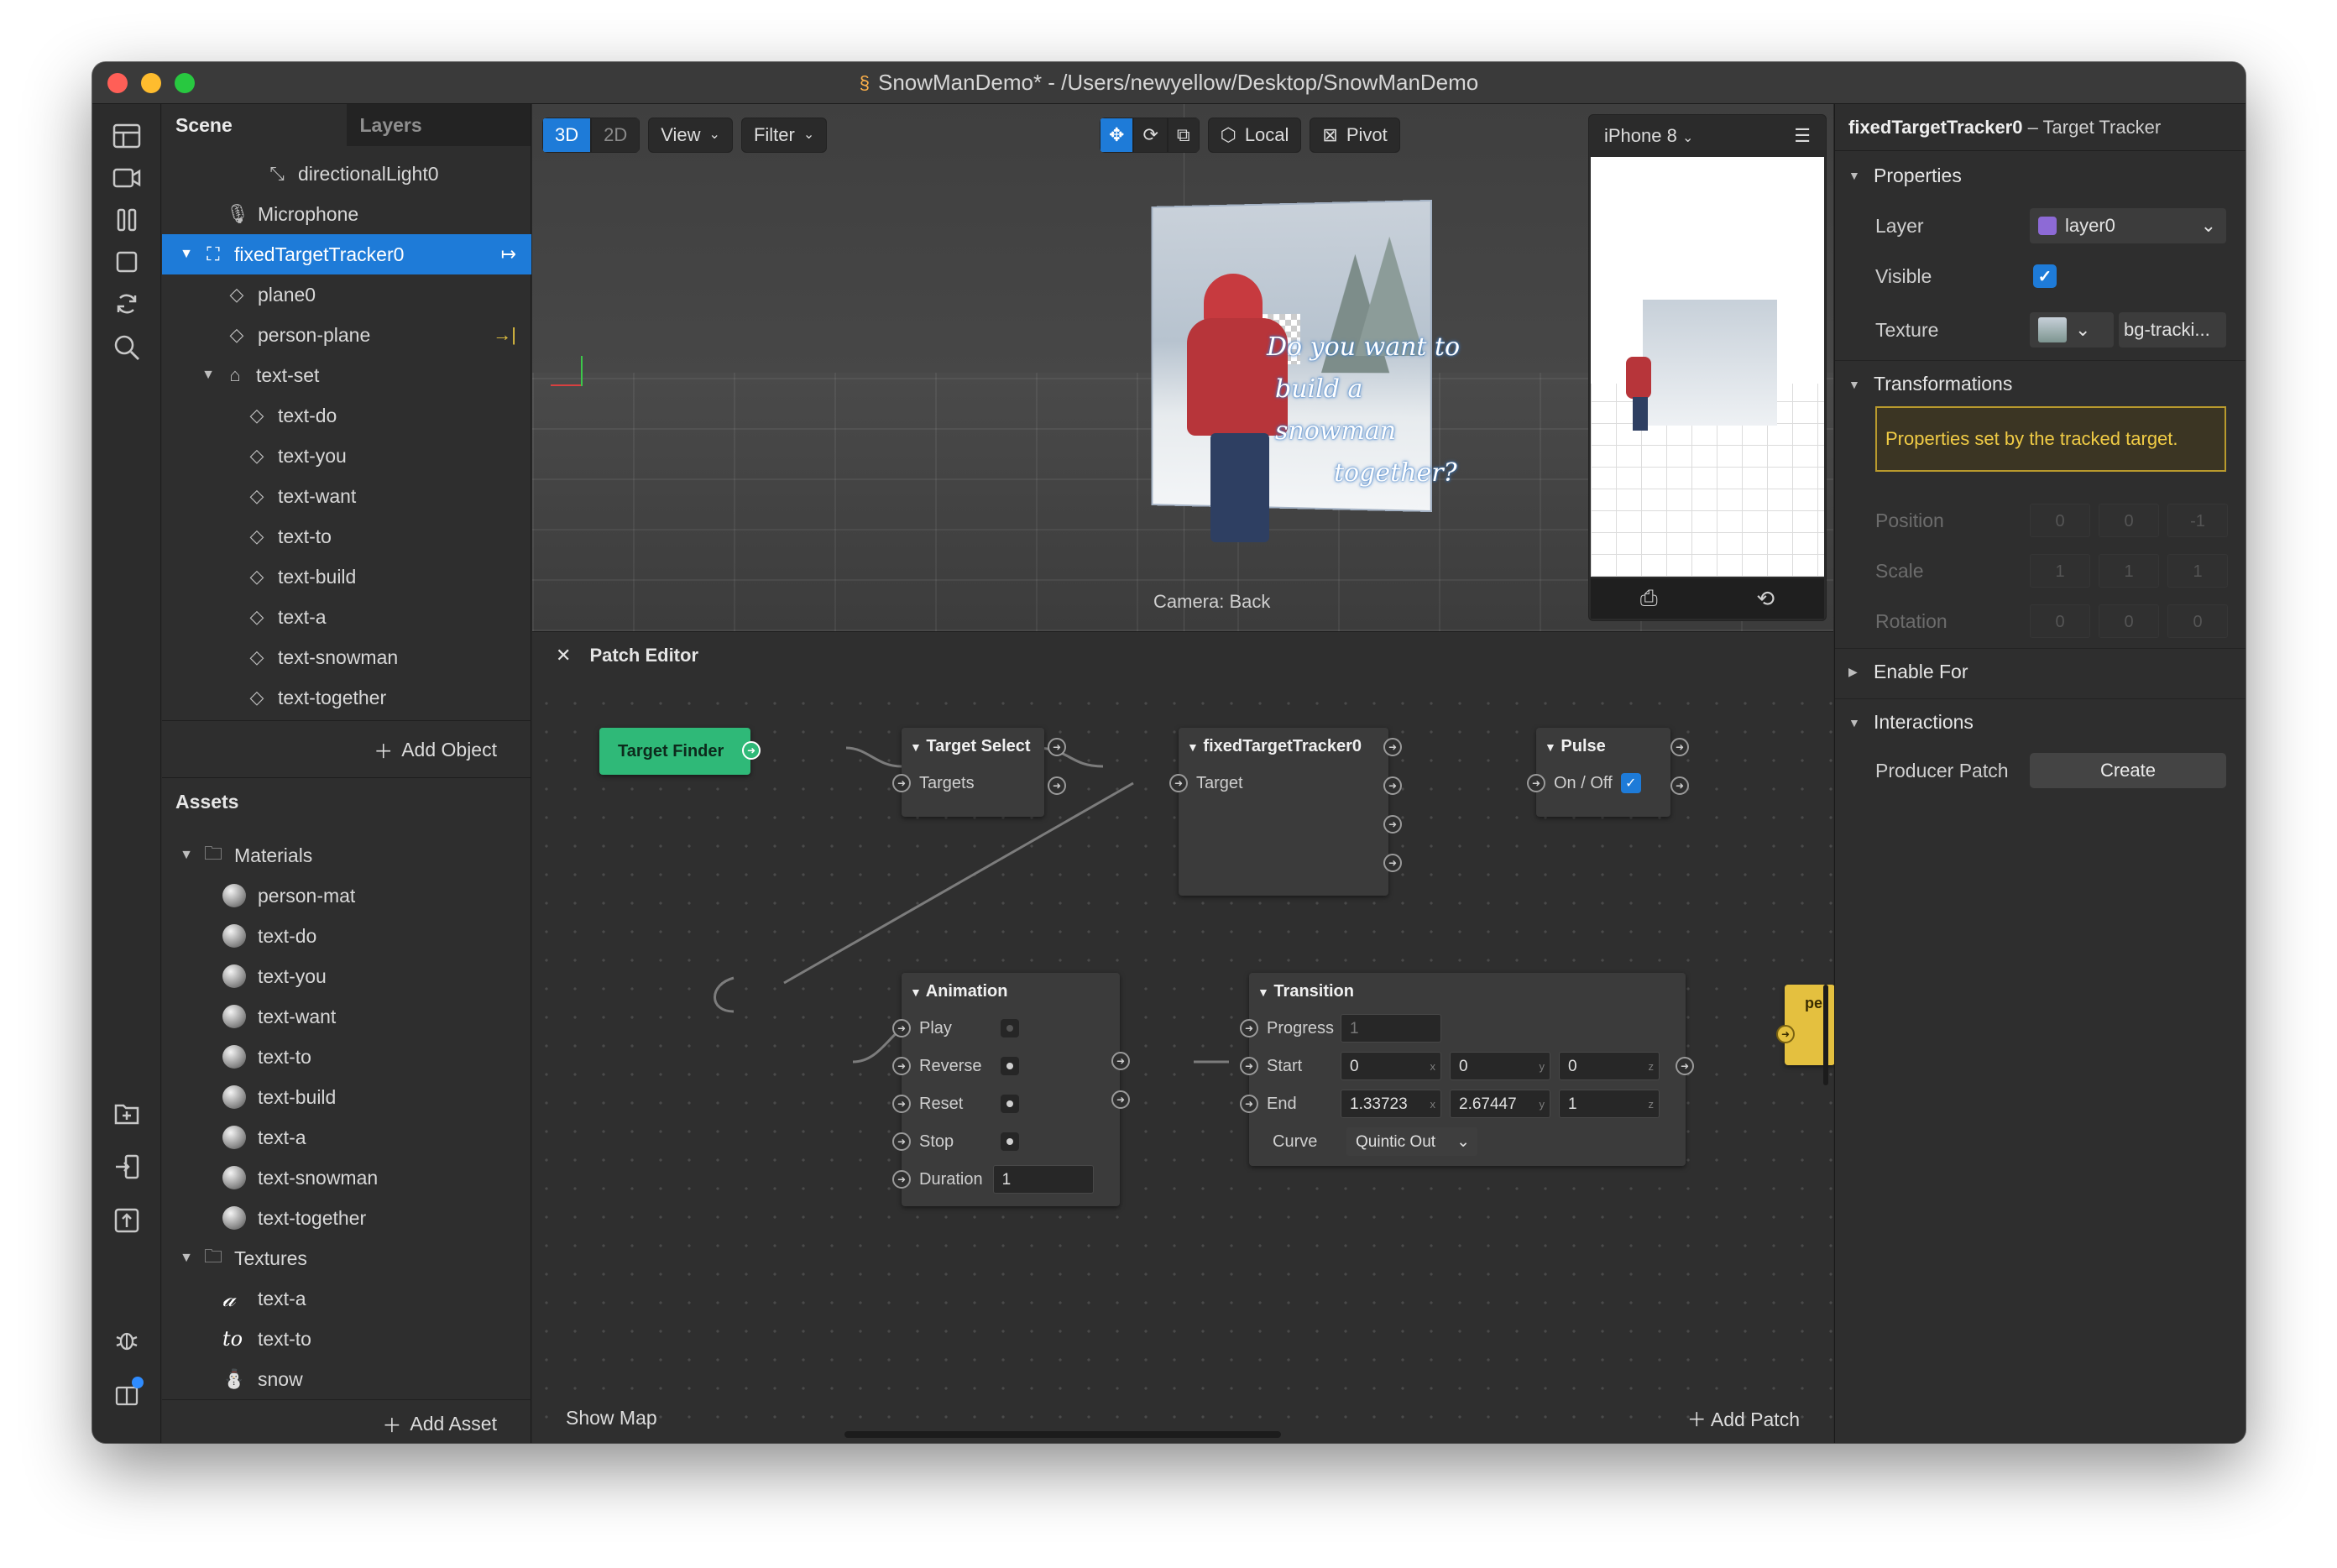 Image resolution: width=2337 pixels, height=1568 pixels. I want to click on texture-picker: ⌄, so click(2072, 330).